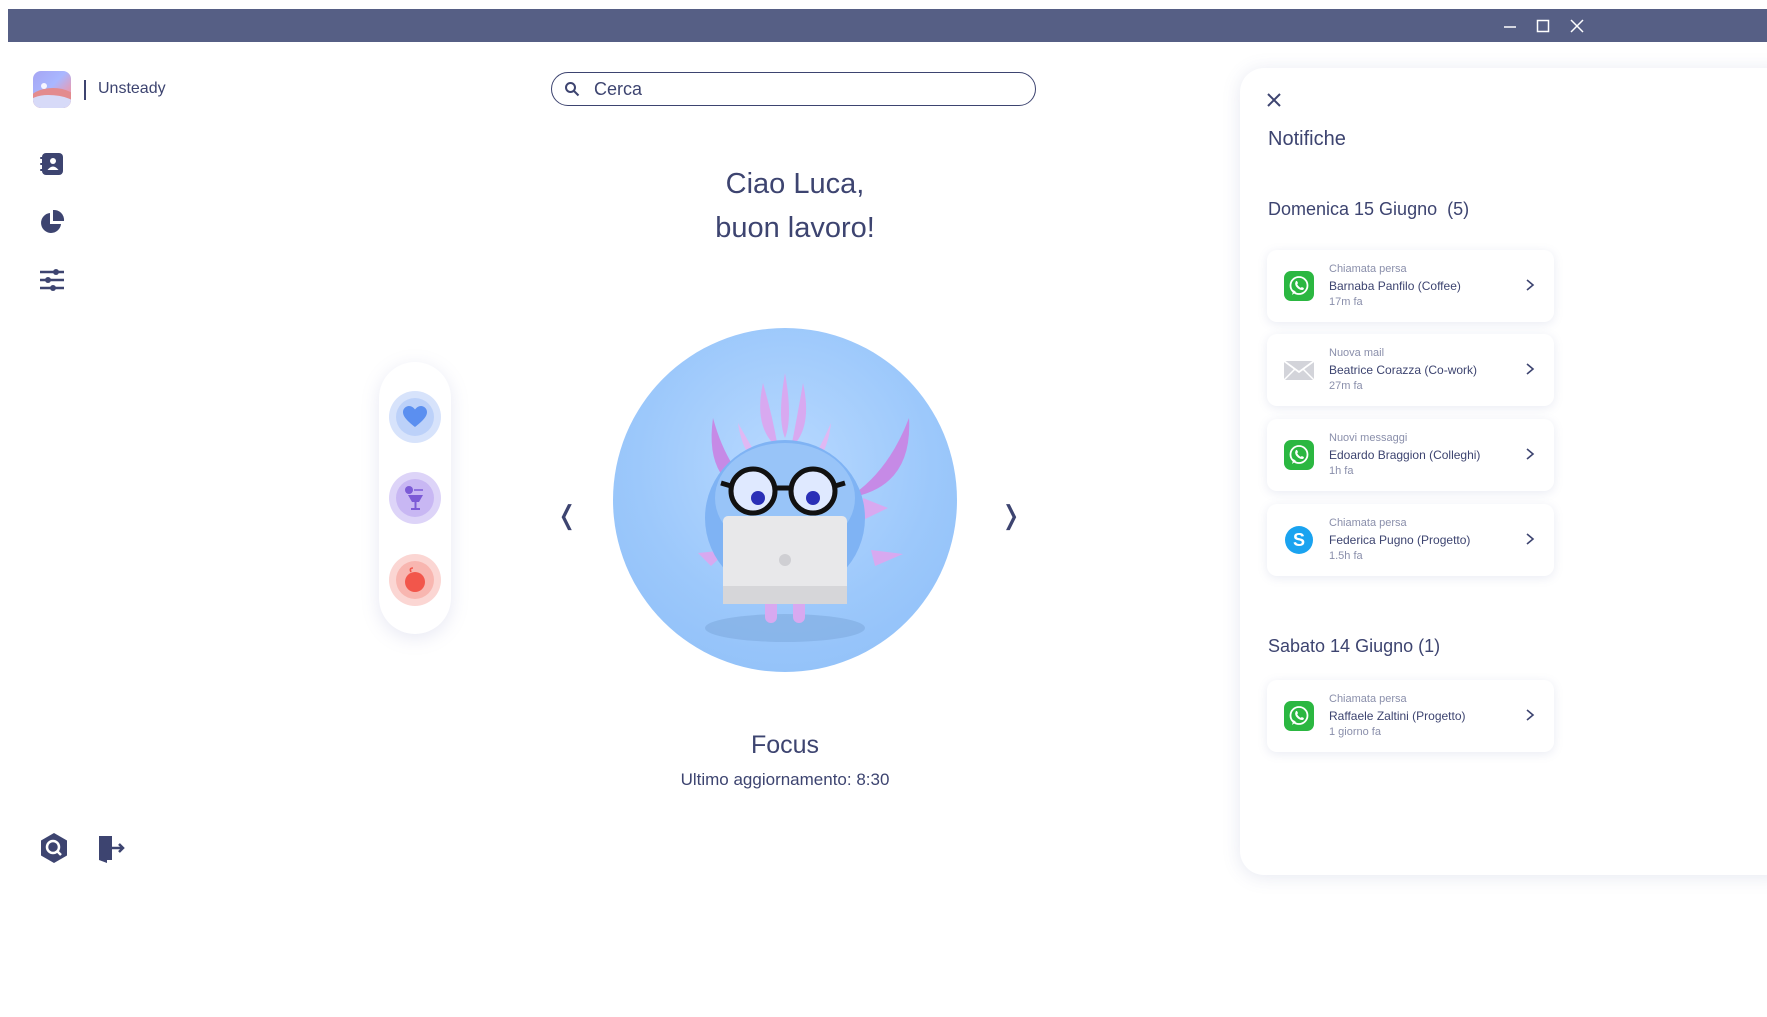  Describe the element at coordinates (44, 86) in the screenshot. I see `logo-dot` at that location.